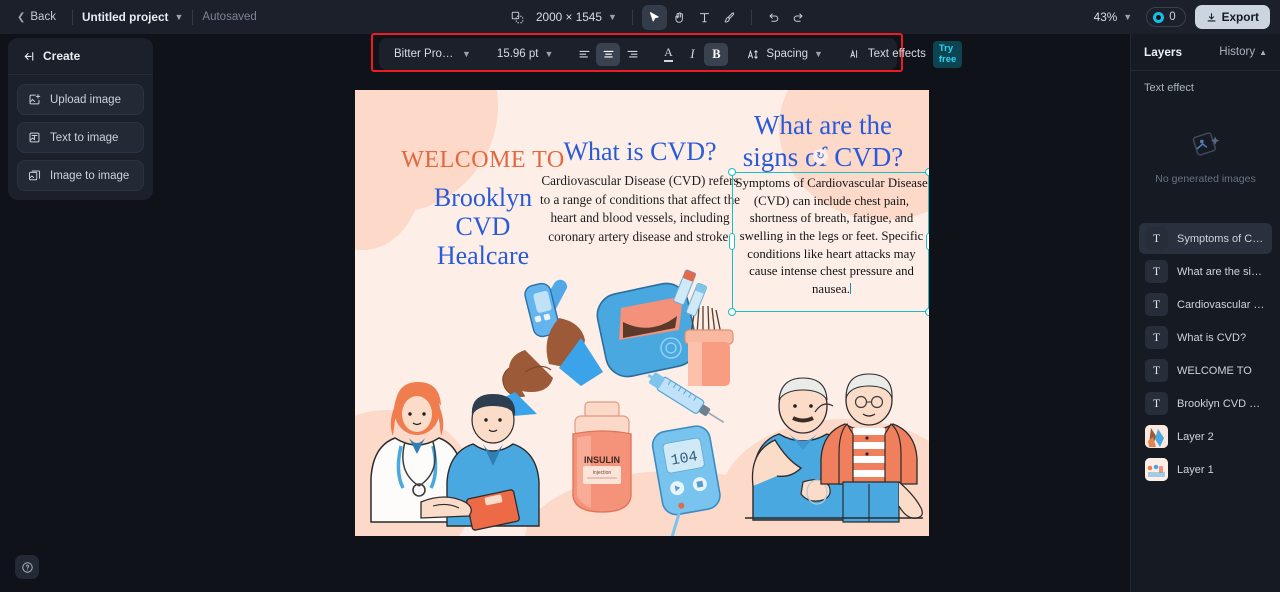  I want to click on image-layer-thumbnail, so click(1156, 436).